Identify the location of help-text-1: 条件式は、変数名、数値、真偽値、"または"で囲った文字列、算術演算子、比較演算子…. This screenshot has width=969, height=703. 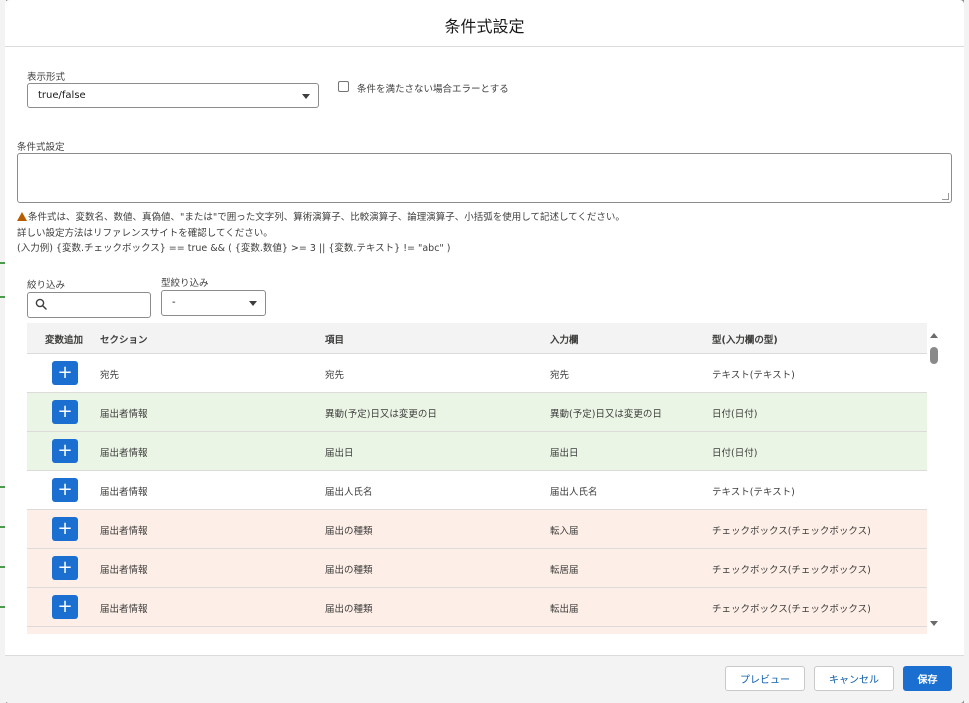
(326, 217).